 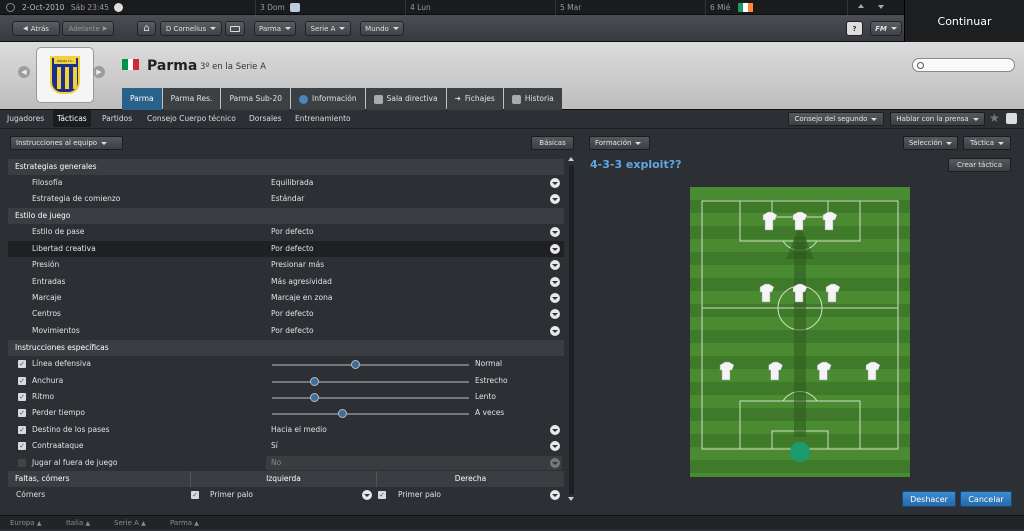 What do you see at coordinates (986, 499) in the screenshot?
I see `cancel-button: Cancelar` at bounding box center [986, 499].